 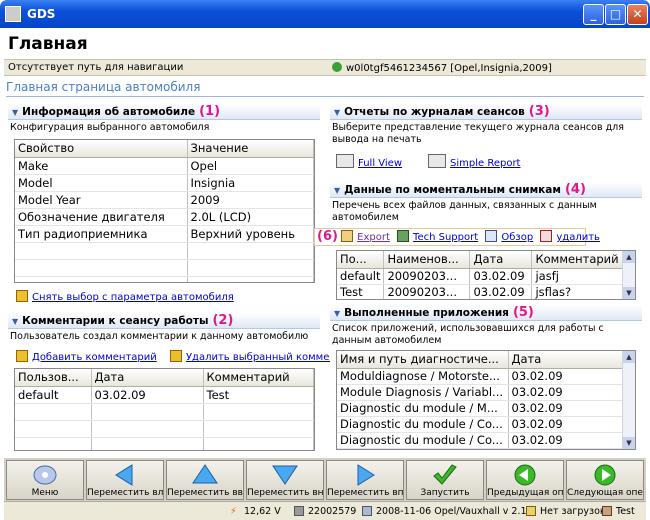 I want to click on toolbar-button-label: Переместить влево, so click(x=125, y=493).